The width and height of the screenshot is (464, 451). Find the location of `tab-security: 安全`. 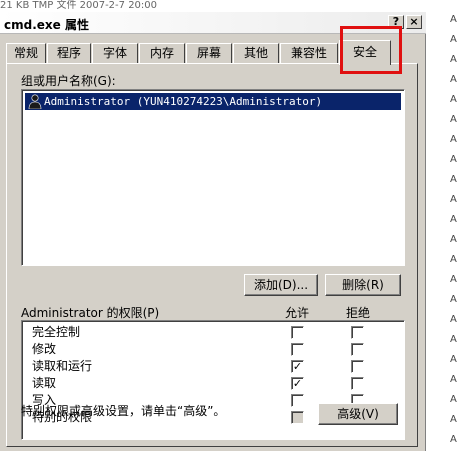

tab-security: 安全 is located at coordinates (365, 52).